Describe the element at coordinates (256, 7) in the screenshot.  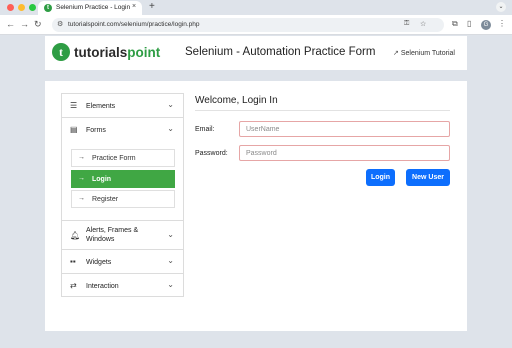
I see `browser-tab-bar: t Selenium Practice - Login × + ⌄` at that location.